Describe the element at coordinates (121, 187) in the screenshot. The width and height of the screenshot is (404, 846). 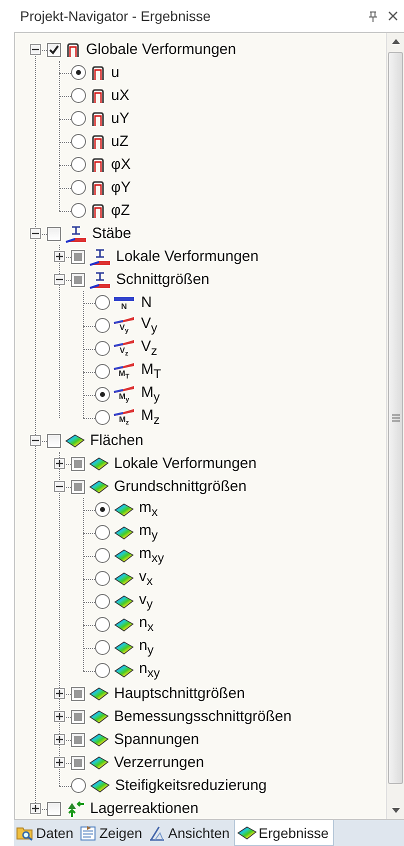
I see `tree-item-label: φY` at that location.